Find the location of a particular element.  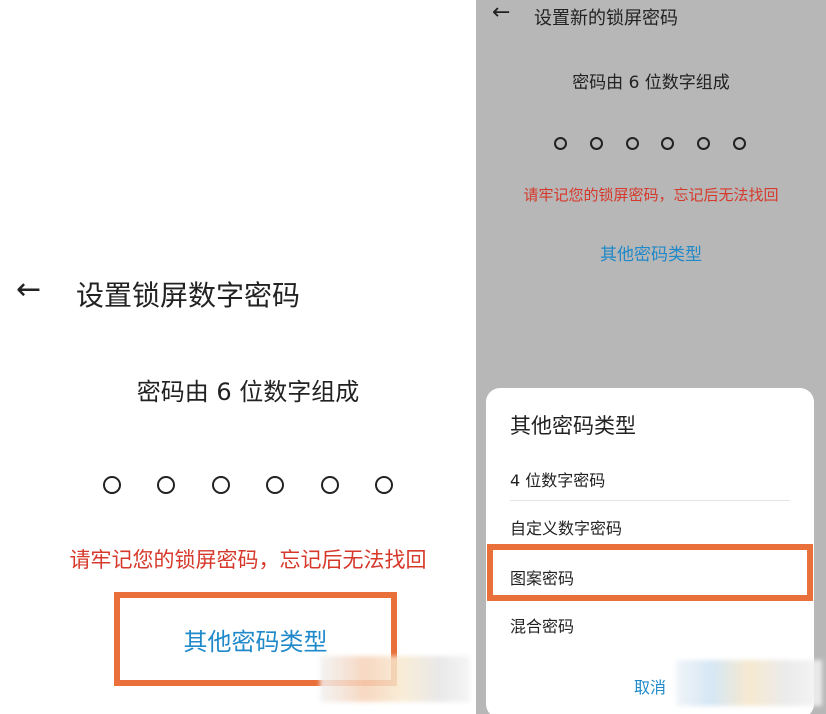

divider is located at coordinates (650, 500).